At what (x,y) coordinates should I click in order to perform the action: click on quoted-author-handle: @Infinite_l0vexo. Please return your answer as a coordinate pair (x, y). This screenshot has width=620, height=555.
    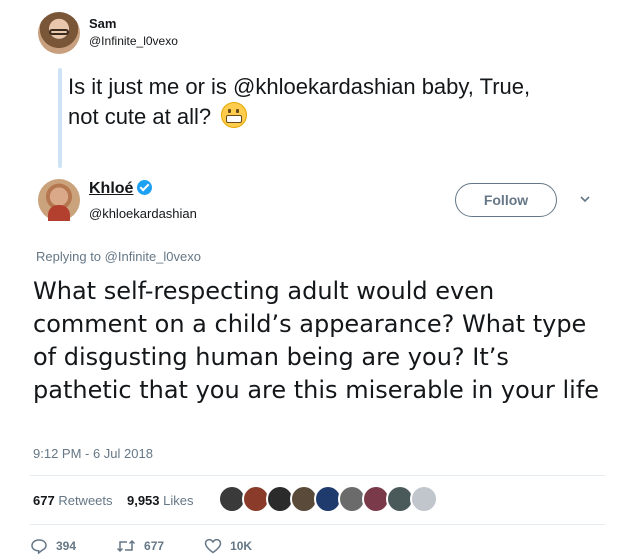
    Looking at the image, I should click on (133, 41).